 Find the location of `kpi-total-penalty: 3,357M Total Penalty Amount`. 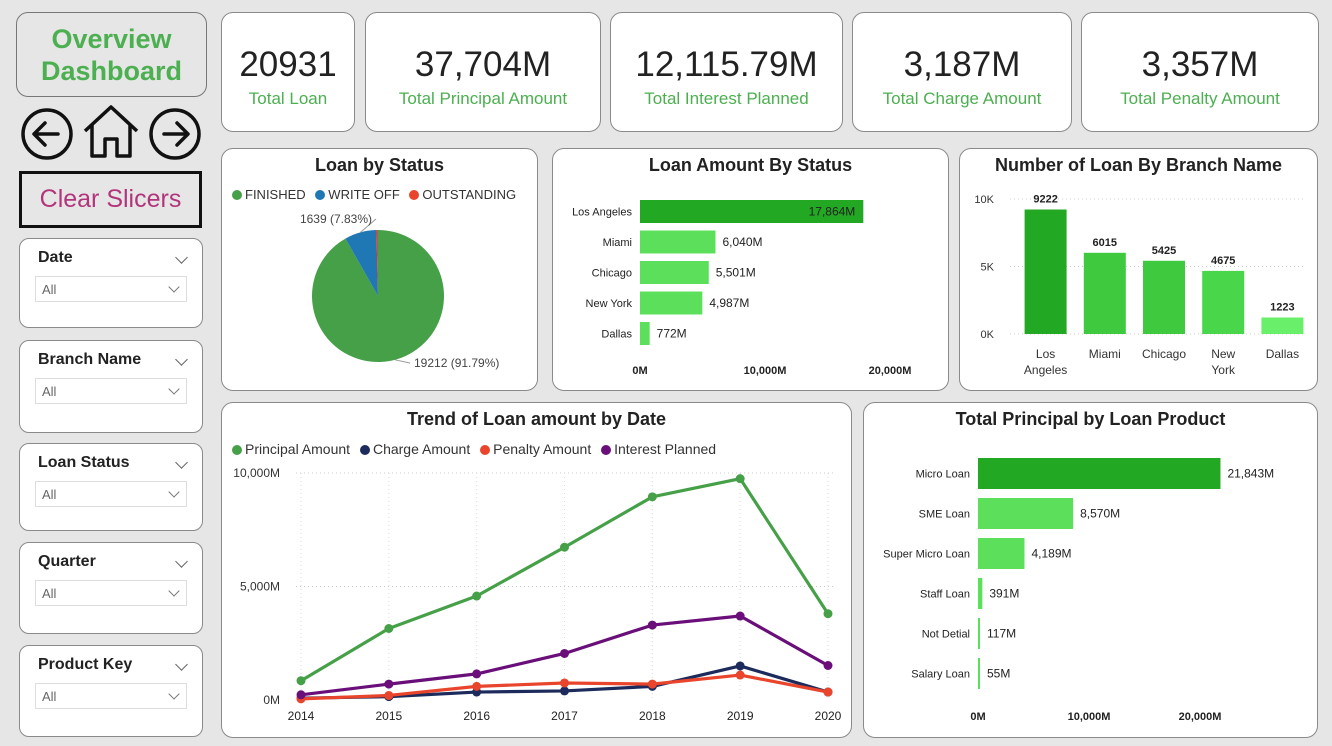

kpi-total-penalty: 3,357M Total Penalty Amount is located at coordinates (1200, 72).